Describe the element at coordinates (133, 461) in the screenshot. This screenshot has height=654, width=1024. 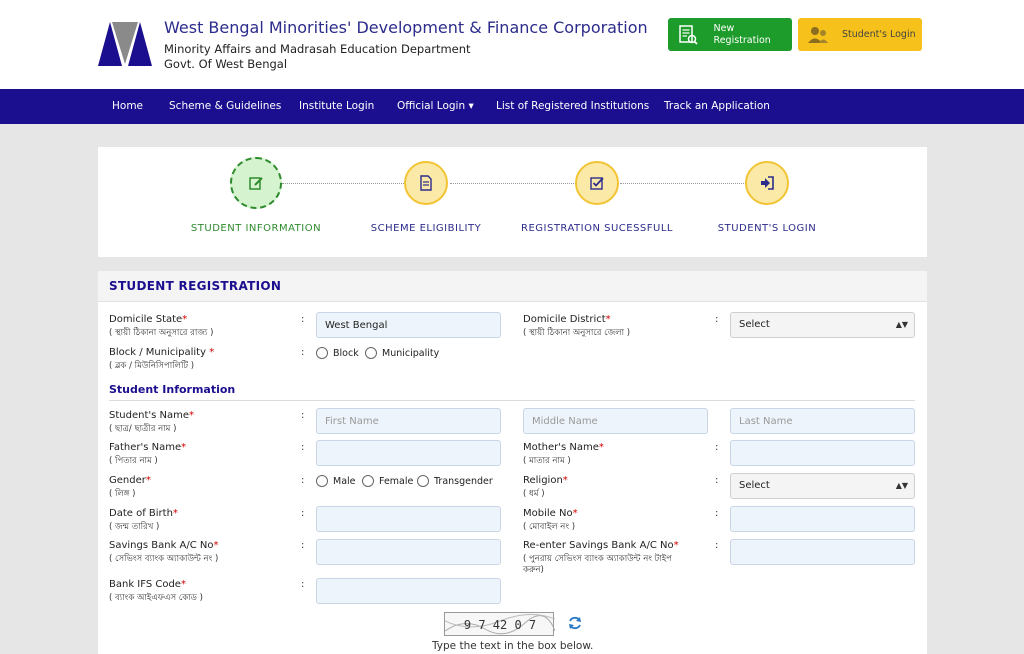
I see `father-name-label-bn: ( পিতার নাম )` at that location.